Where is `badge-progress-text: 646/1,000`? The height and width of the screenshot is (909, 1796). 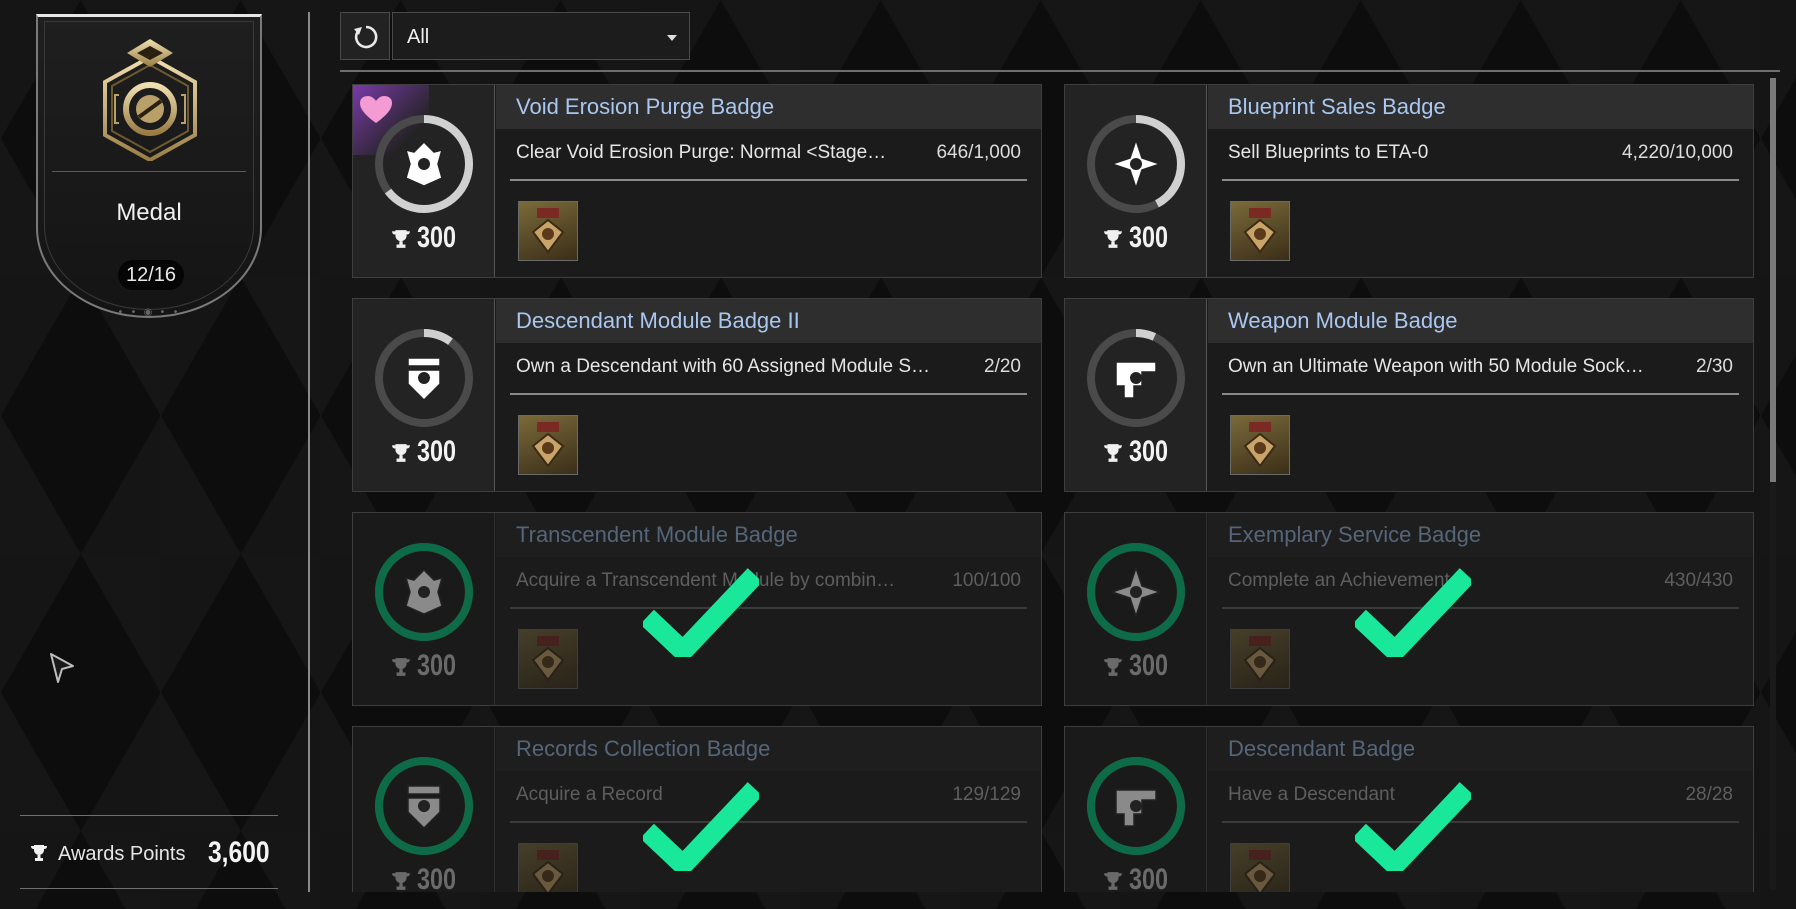
badge-progress-text: 646/1,000 is located at coordinates (978, 152).